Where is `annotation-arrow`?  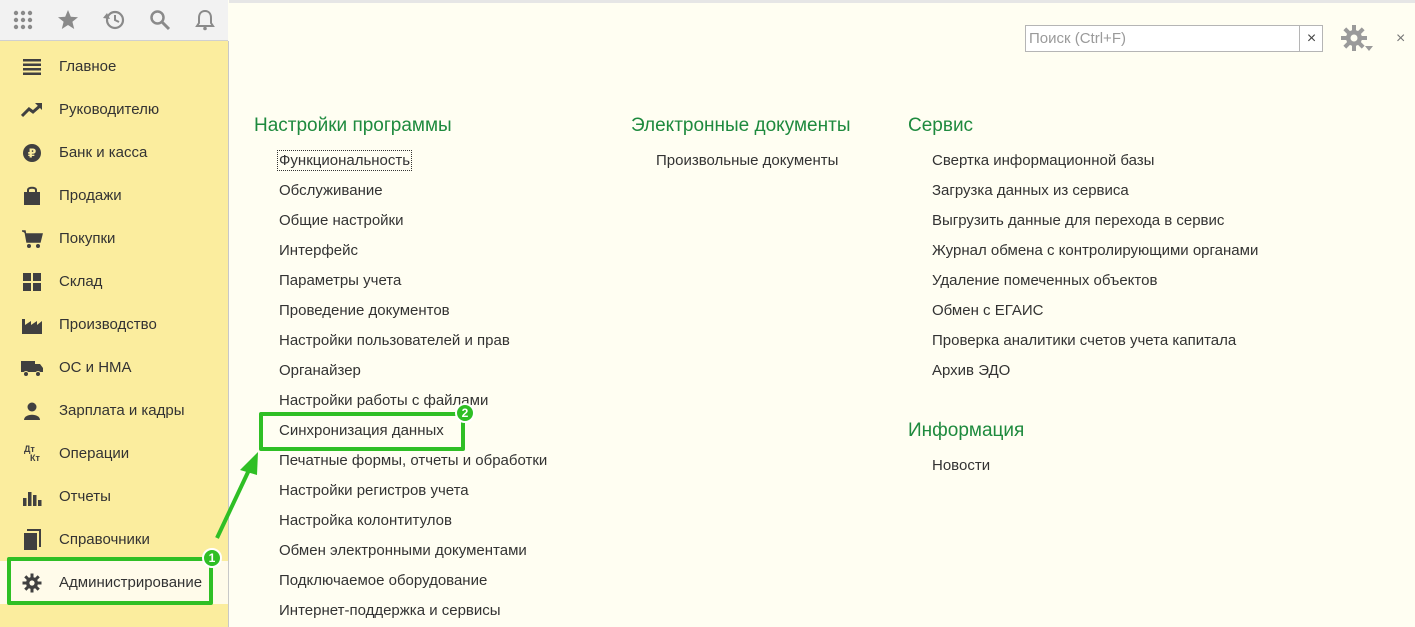
annotation-arrow is located at coordinates (236, 495).